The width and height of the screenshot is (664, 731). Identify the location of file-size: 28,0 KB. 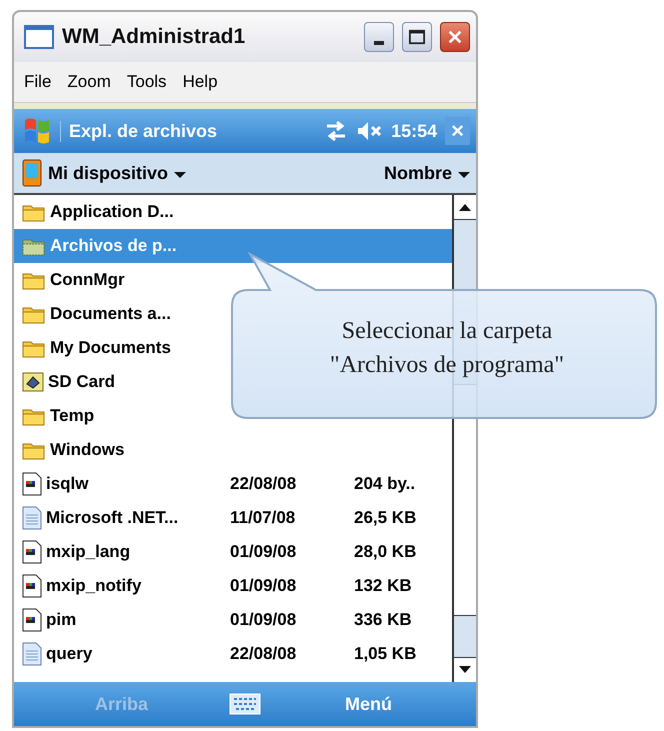
(385, 552).